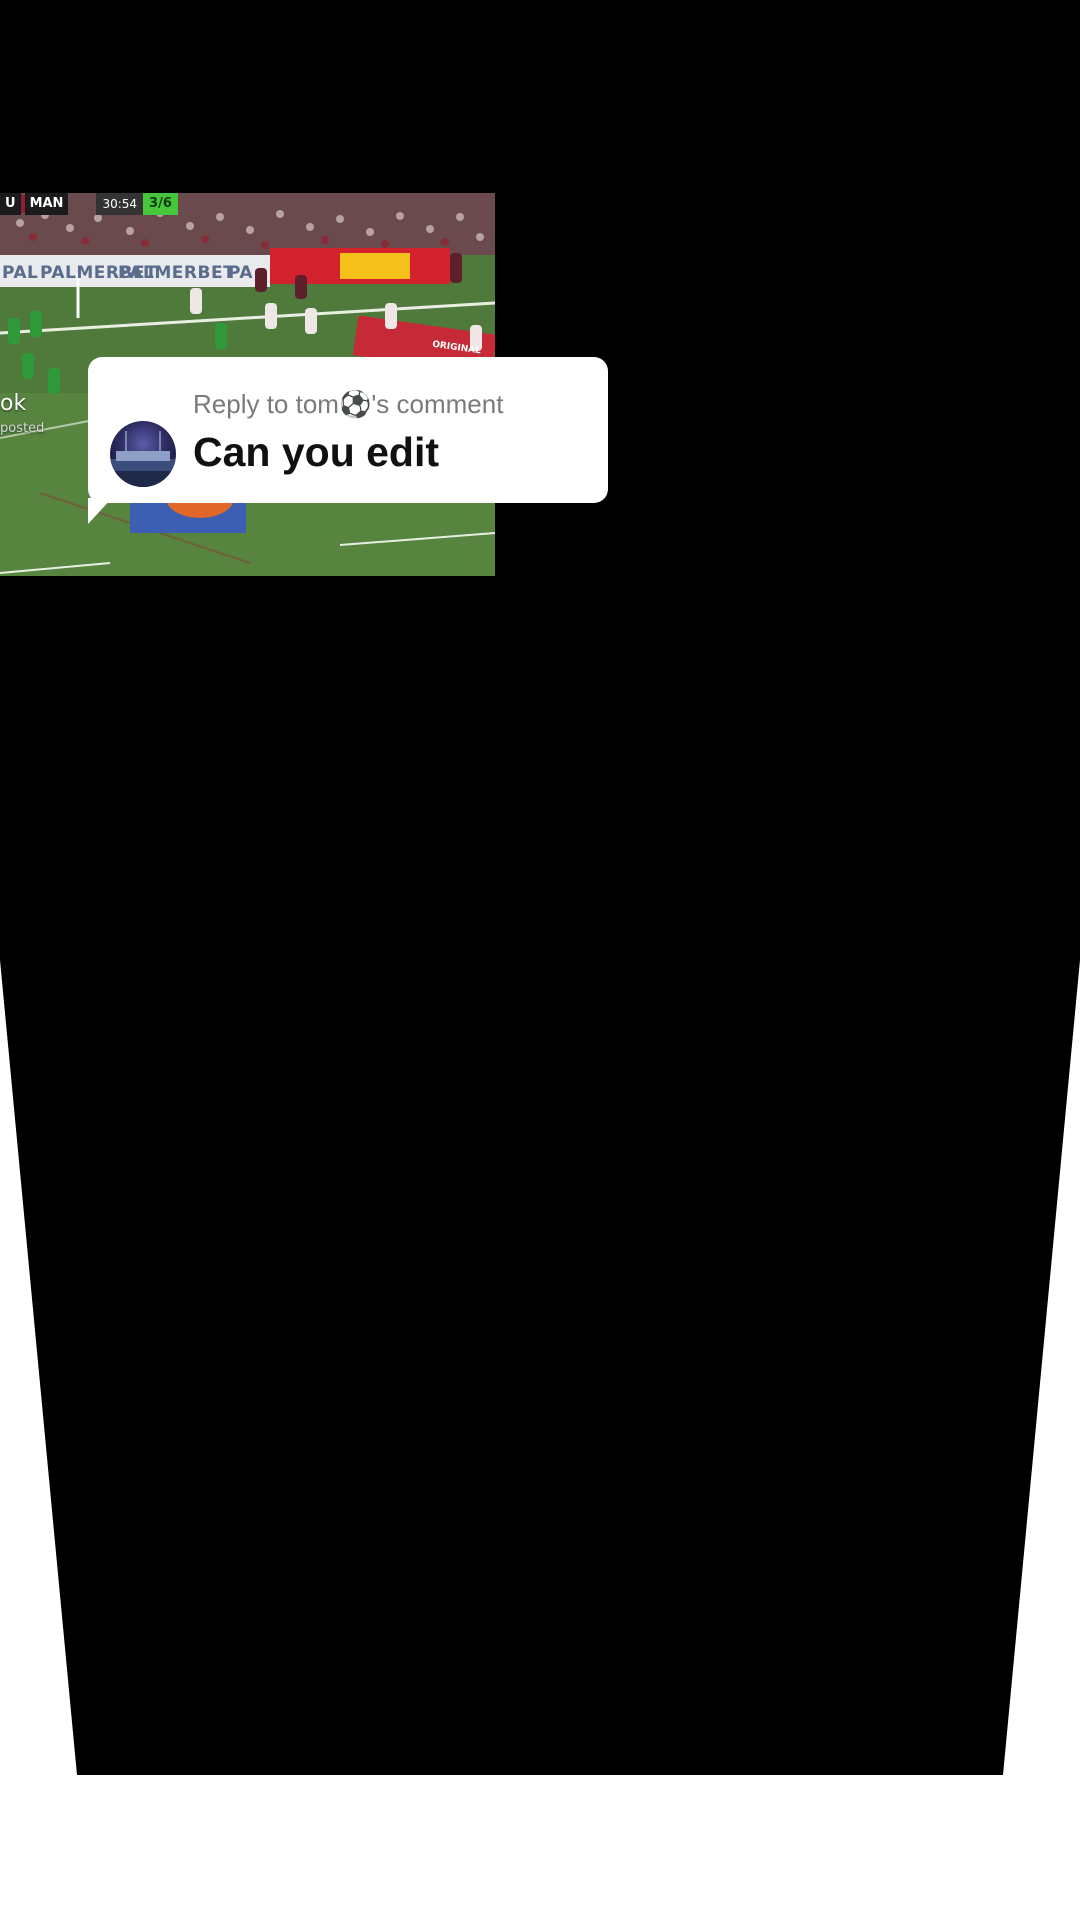 Image resolution: width=1080 pixels, height=1920 pixels. I want to click on set-count-badge: 3/6, so click(160, 204).